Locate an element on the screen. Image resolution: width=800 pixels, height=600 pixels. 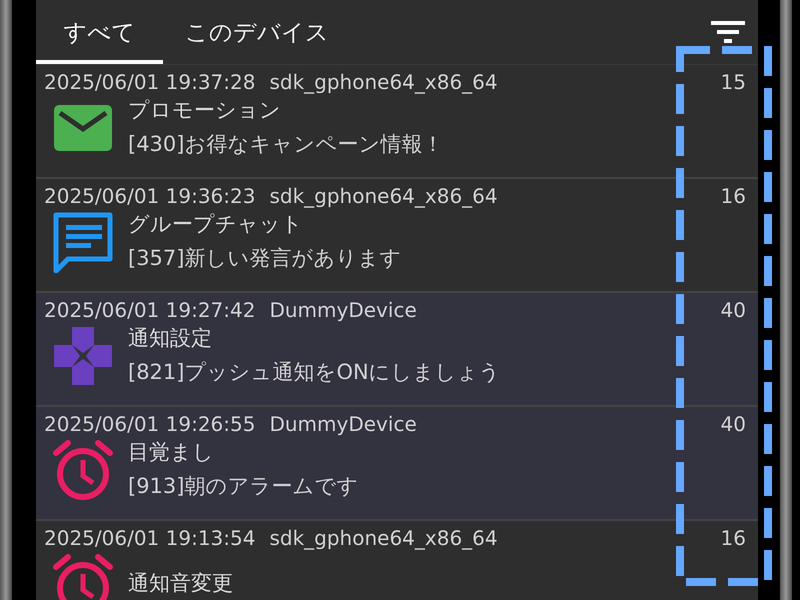
filter-icon is located at coordinates (728, 32).